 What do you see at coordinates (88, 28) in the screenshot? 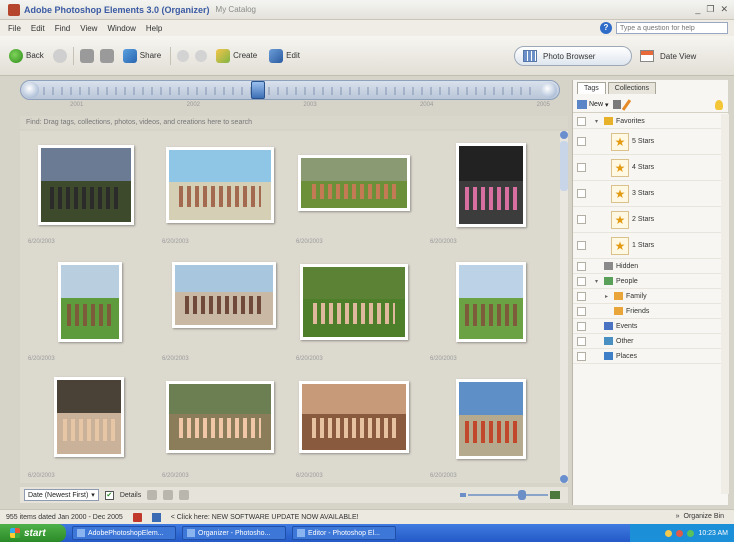
I see `menu-view: View` at bounding box center [88, 28].